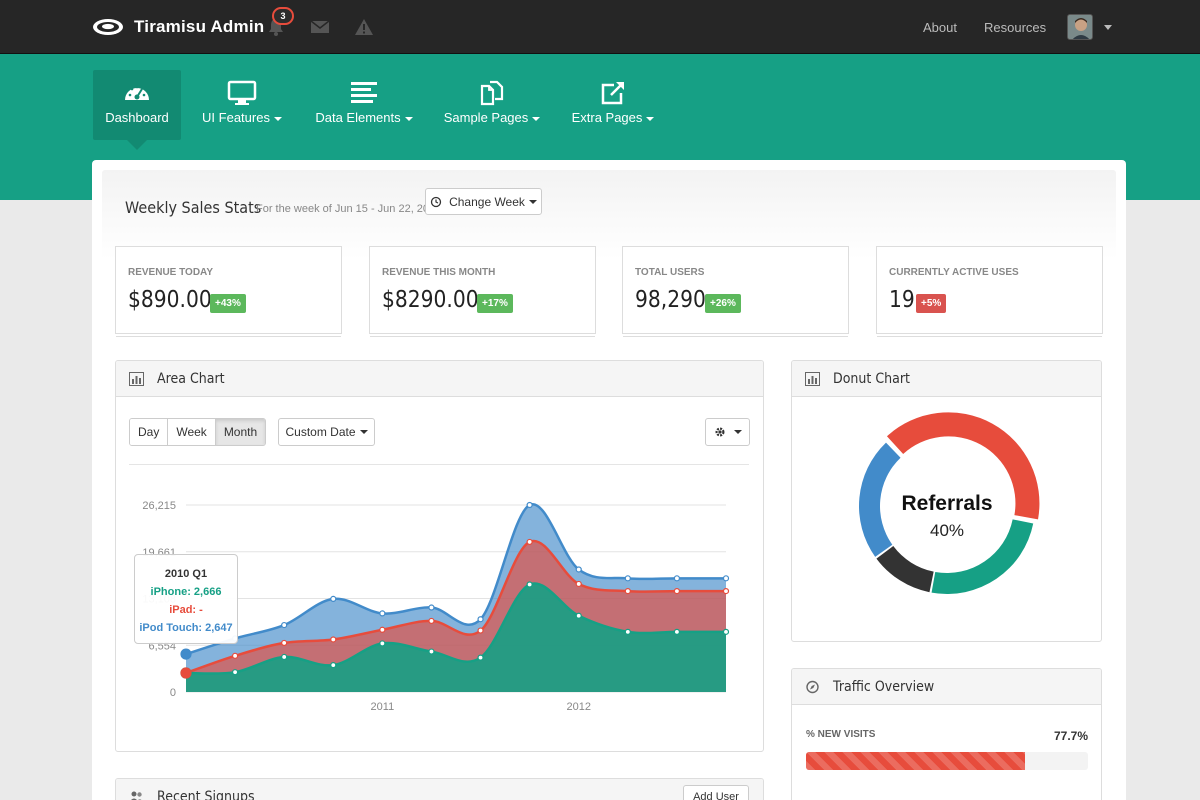 Image resolution: width=1200 pixels, height=800 pixels. I want to click on brand: Tiramisu Admin, so click(178, 27).